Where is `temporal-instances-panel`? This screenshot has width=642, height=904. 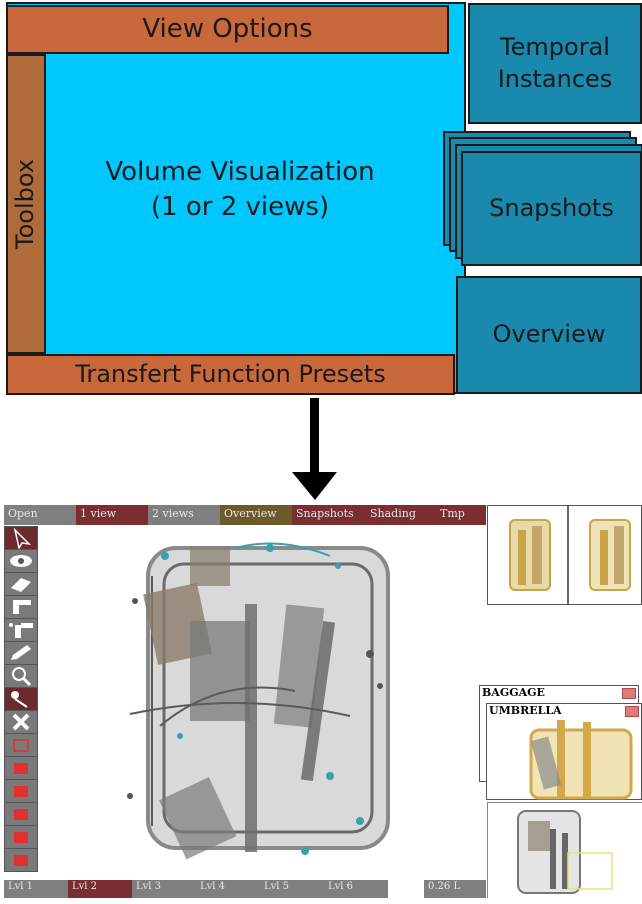
temporal-instances-panel is located at coordinates (564, 555).